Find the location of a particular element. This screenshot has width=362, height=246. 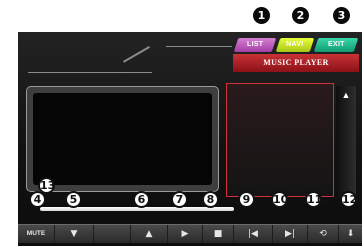

tab-navi: NAVI is located at coordinates (295, 45).